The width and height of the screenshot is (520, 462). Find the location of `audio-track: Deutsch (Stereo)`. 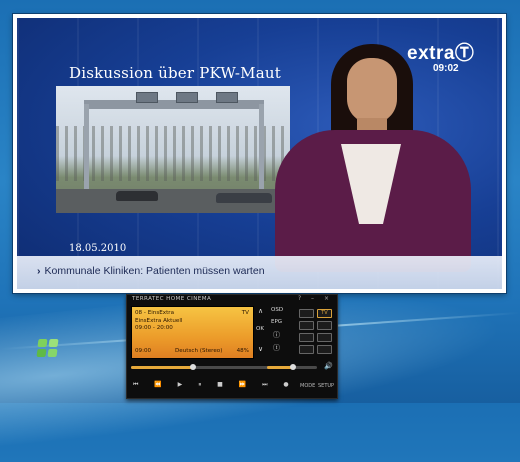

audio-track: Deutsch (Stereo) is located at coordinates (199, 351).